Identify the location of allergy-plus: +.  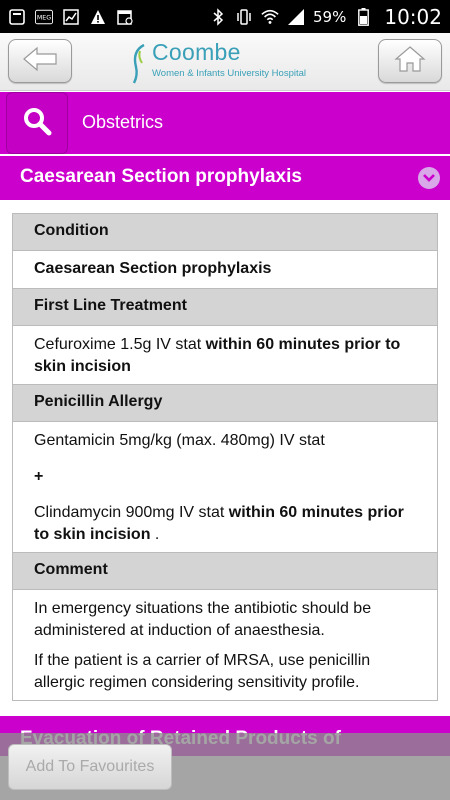
(39, 476).